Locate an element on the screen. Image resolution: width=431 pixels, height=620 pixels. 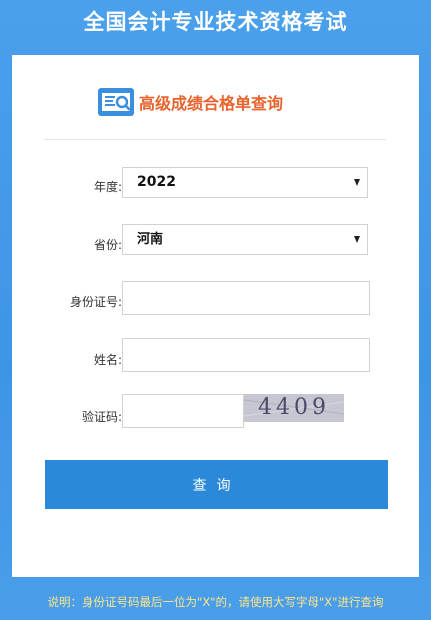
card-title: 高级成绩合格单查询 is located at coordinates (190, 102).